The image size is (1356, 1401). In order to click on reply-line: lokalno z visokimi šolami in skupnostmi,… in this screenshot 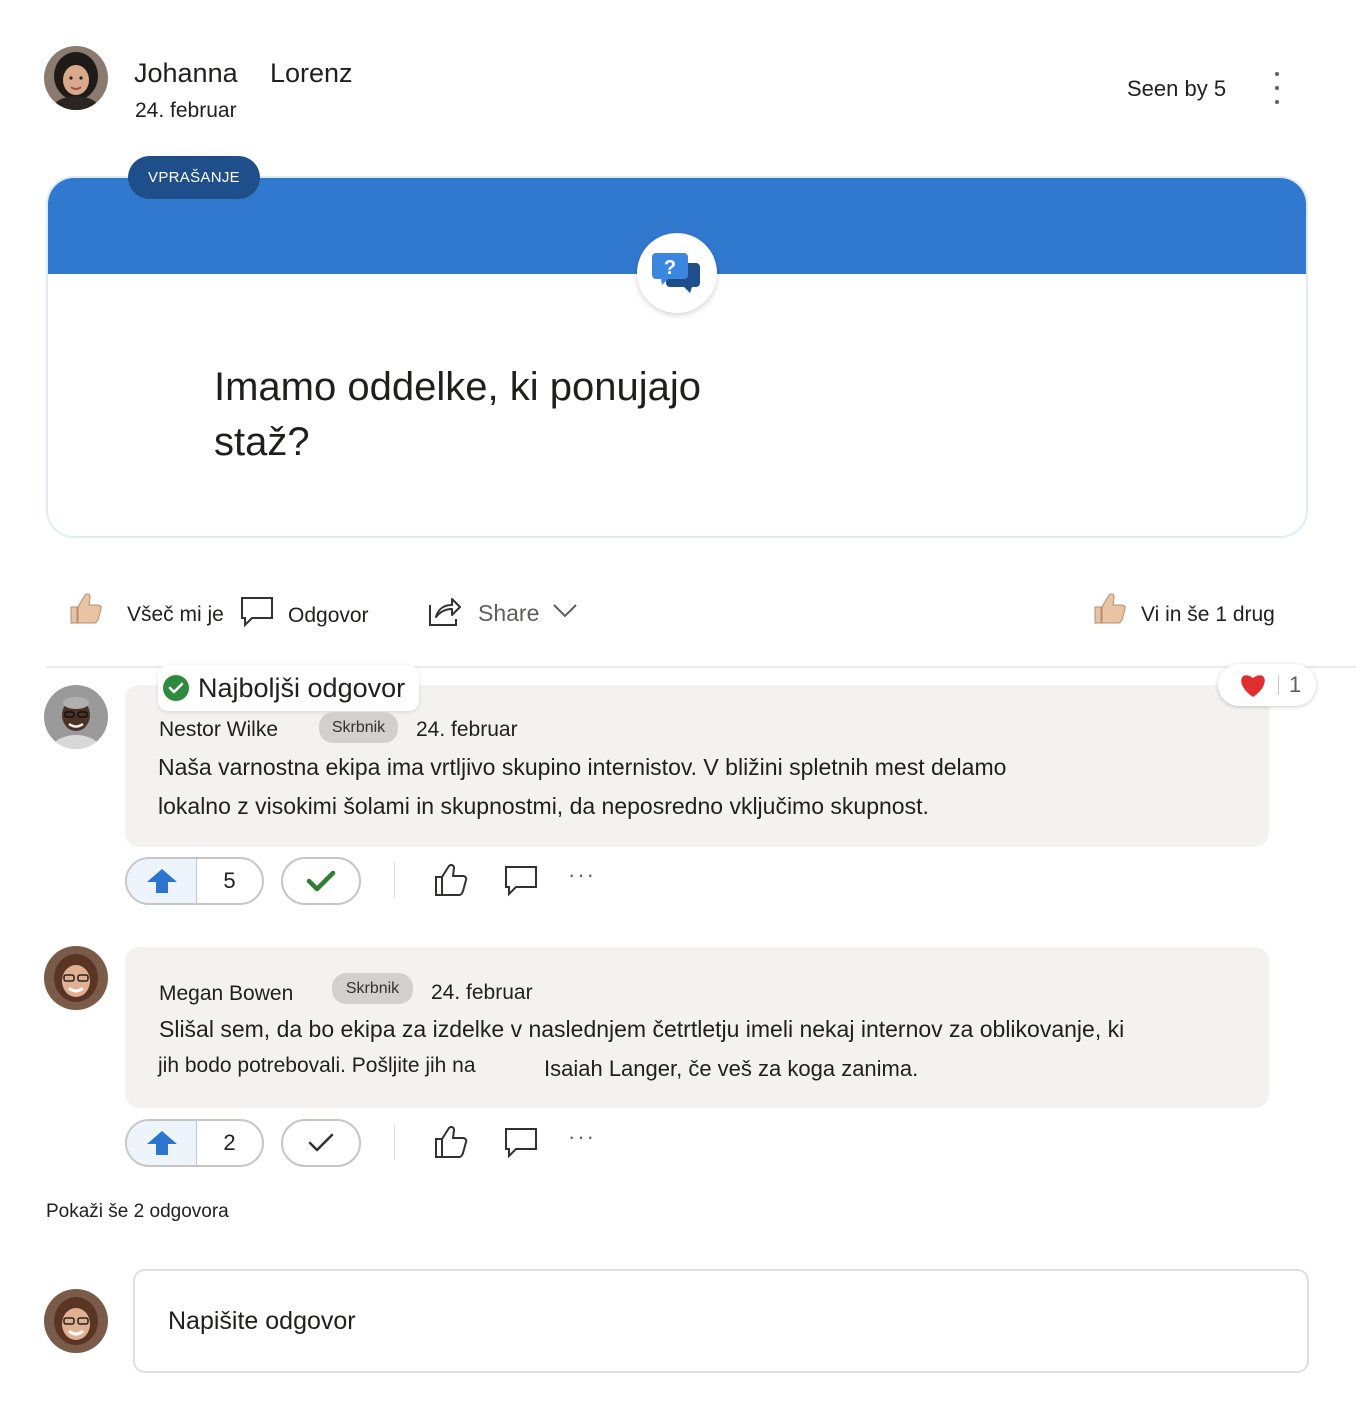, I will do `click(543, 806)`.